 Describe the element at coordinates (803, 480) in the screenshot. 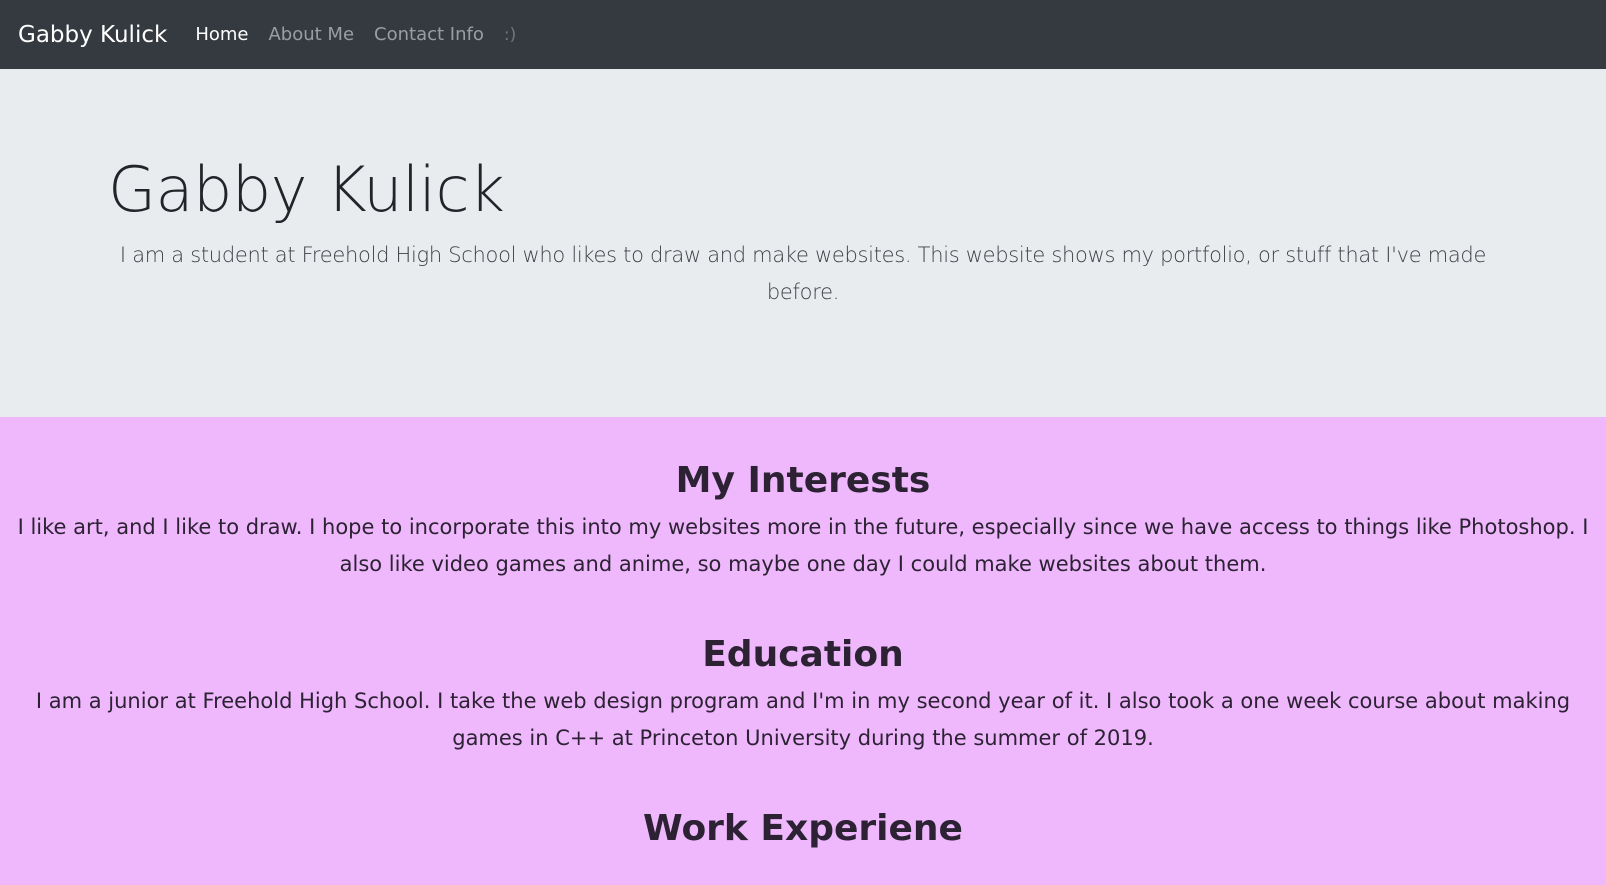

I see `section-heading-interests: My Interests` at that location.